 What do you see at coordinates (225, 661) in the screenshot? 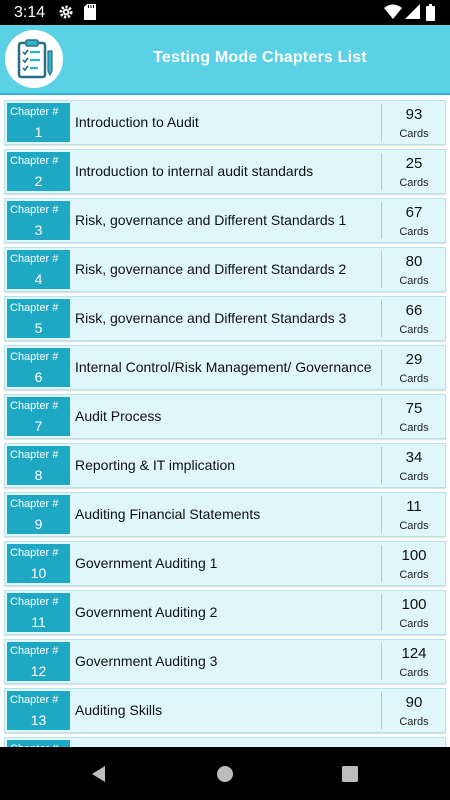
I see `chapter-row: Chapter # 12 Government Auditing 3 124 Cards` at bounding box center [225, 661].